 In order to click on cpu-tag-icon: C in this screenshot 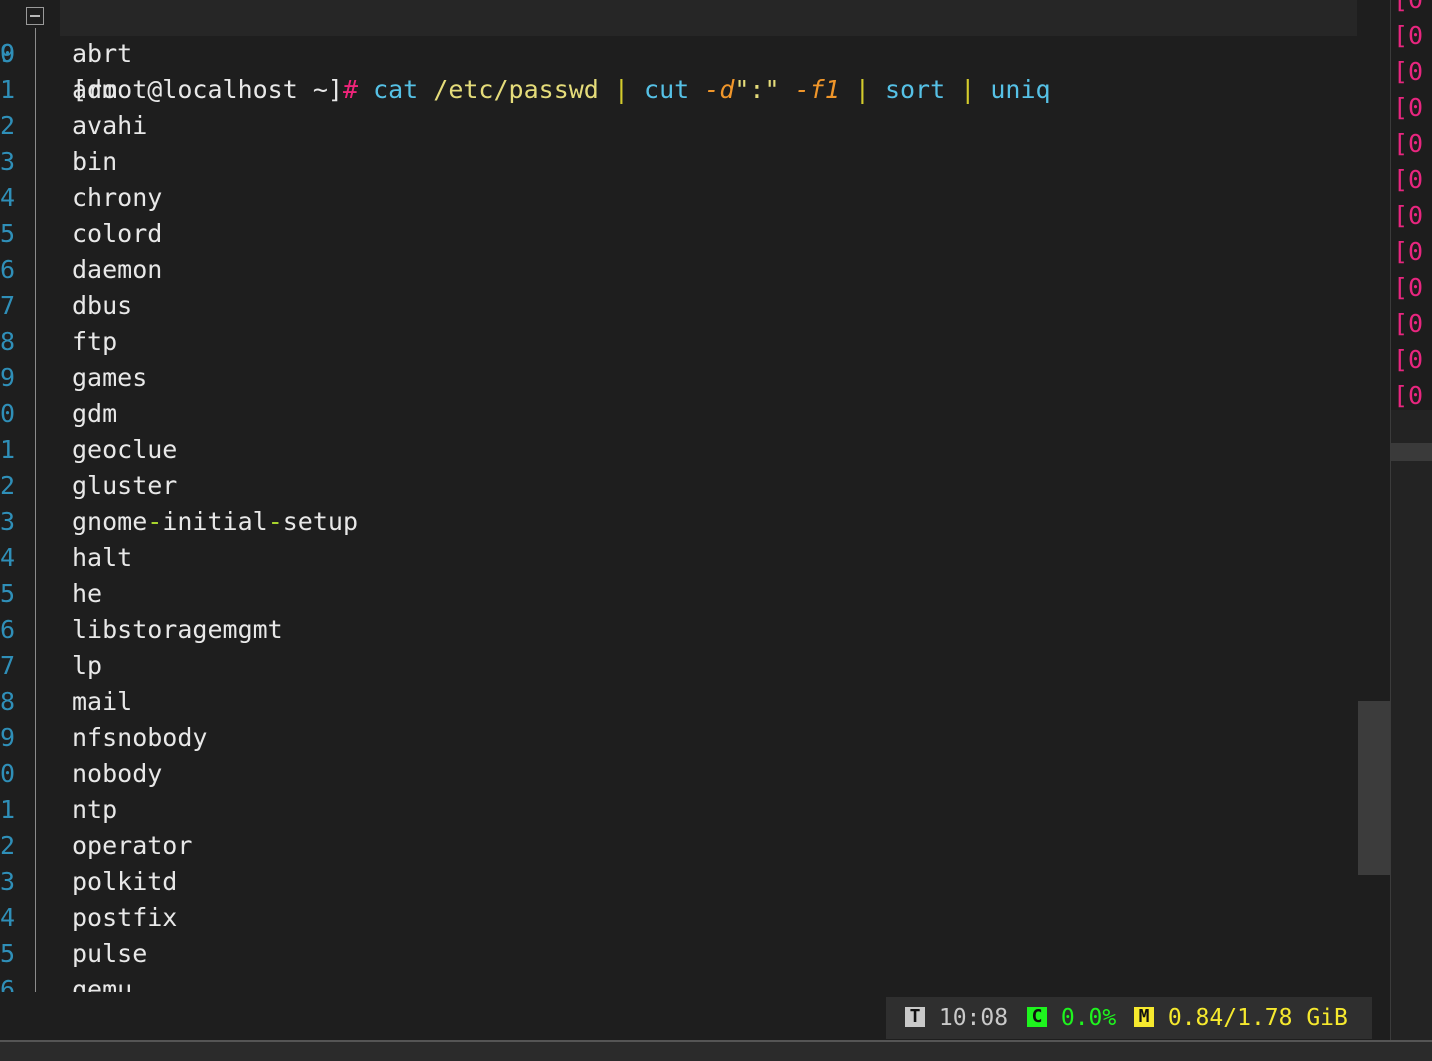, I will do `click(1037, 1017)`.